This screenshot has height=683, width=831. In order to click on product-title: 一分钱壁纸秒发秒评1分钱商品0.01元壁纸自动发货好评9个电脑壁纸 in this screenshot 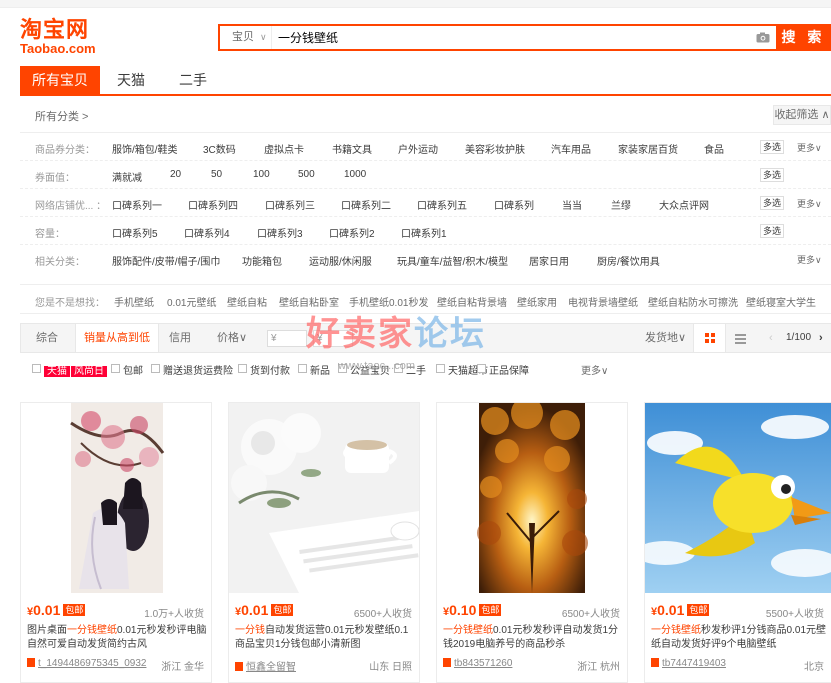, I will do `click(741, 638)`.